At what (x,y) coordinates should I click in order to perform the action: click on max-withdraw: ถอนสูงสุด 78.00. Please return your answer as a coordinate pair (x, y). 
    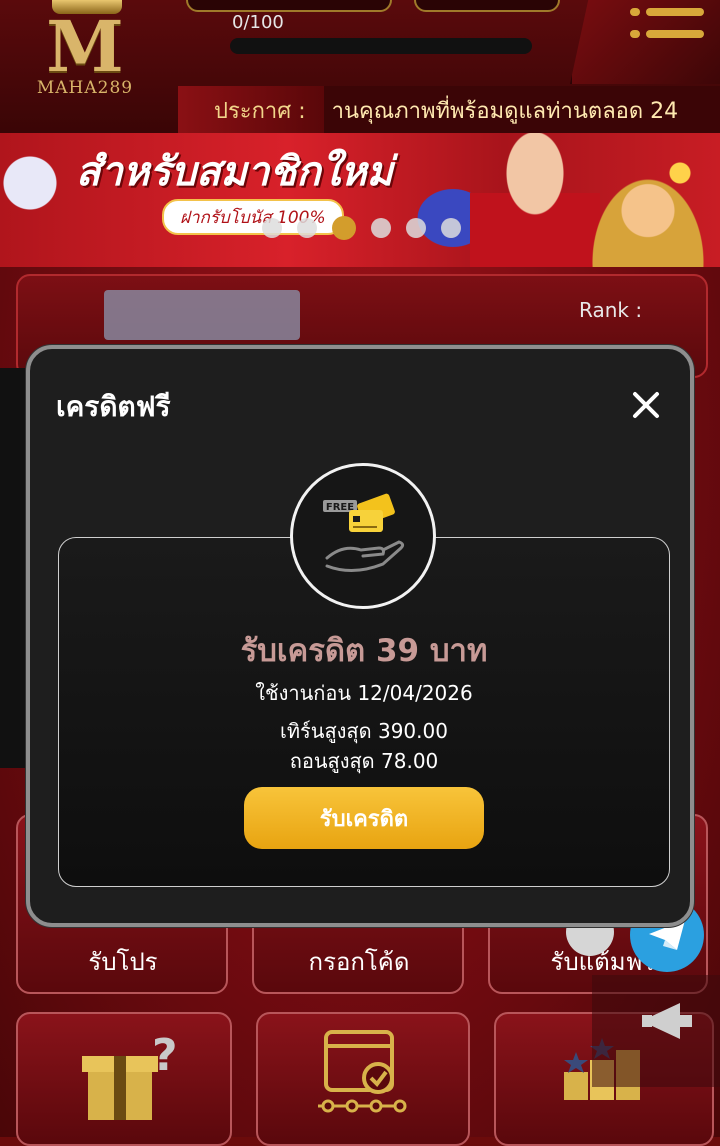
    Looking at the image, I should click on (364, 761).